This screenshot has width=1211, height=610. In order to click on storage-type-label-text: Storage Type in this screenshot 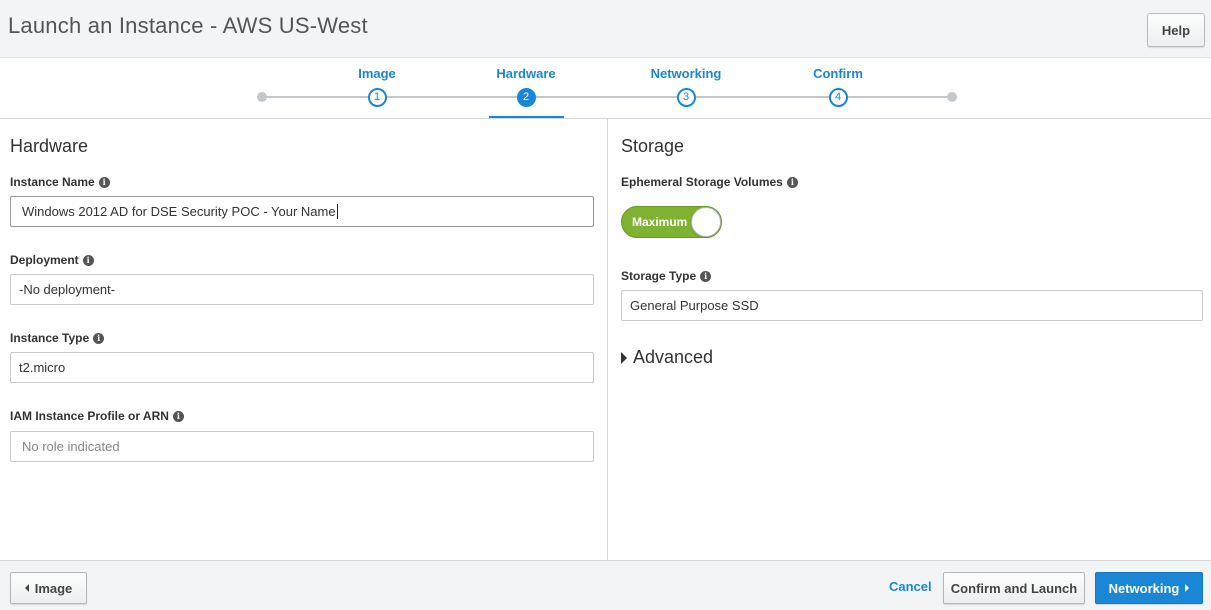, I will do `click(659, 276)`.